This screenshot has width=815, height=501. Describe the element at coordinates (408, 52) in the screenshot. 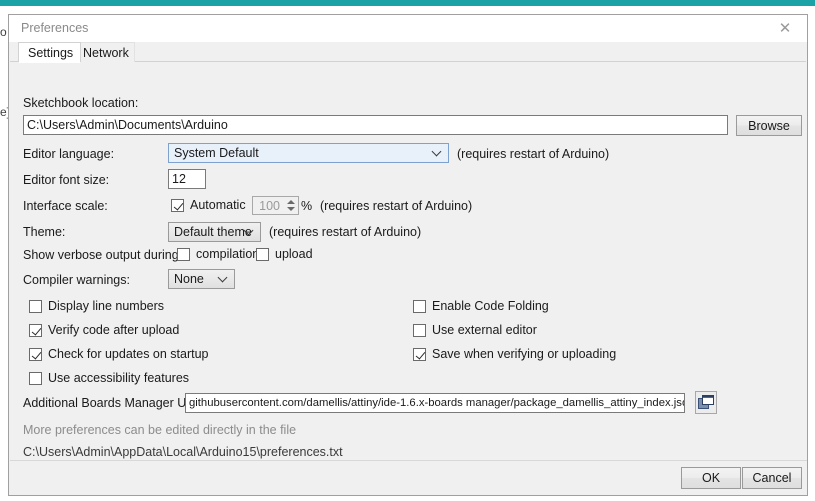

I see `tab-bar: Settings Network` at that location.